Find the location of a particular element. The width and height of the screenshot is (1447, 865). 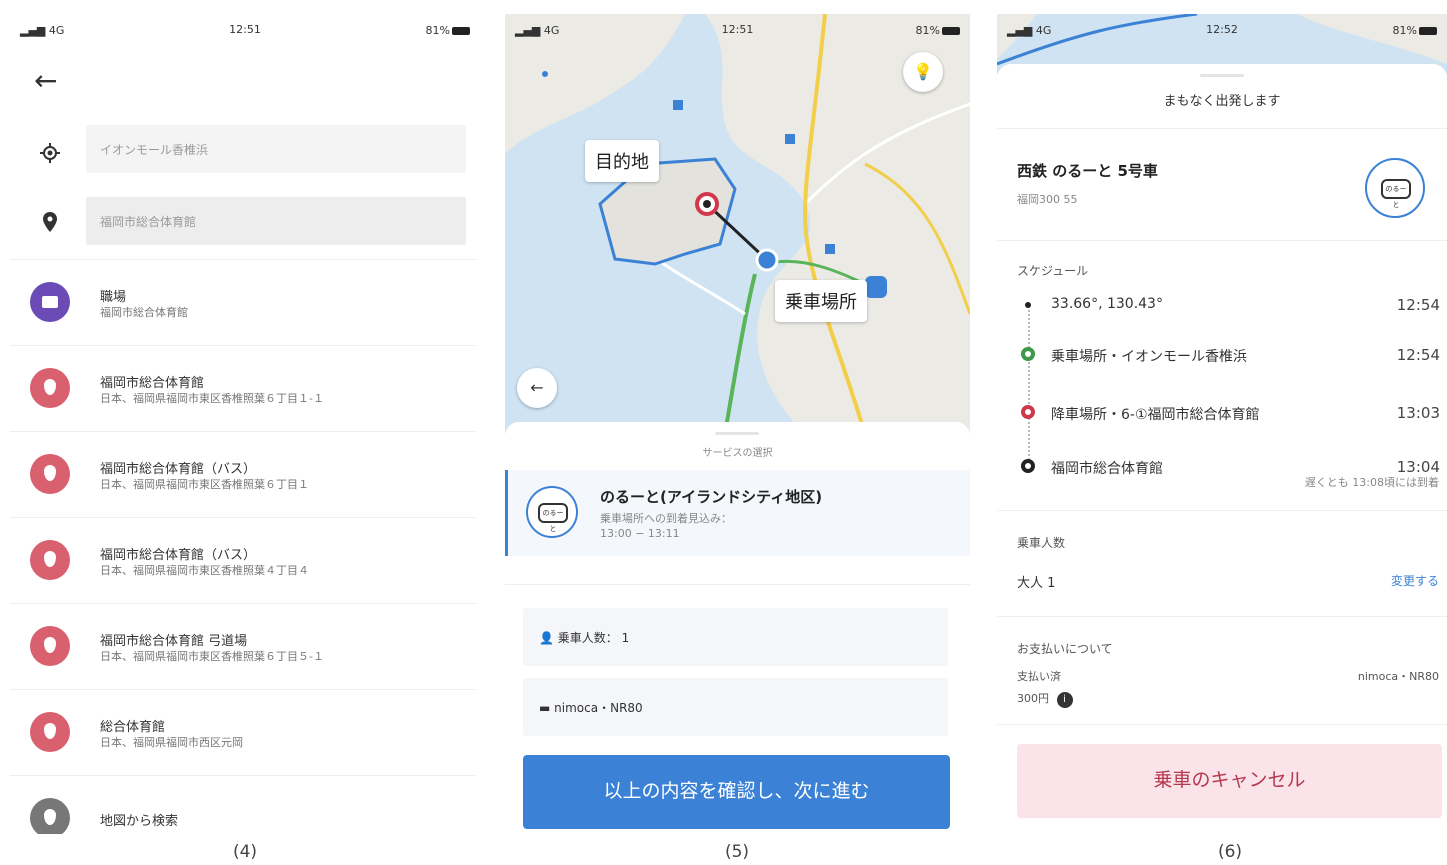

destination-pin-icon is located at coordinates (50, 222).